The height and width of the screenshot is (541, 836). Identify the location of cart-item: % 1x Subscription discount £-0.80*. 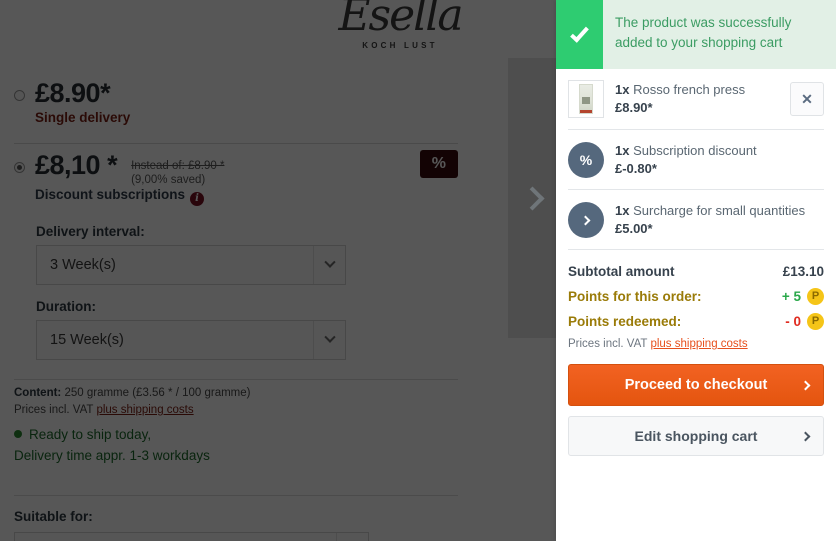
(696, 160).